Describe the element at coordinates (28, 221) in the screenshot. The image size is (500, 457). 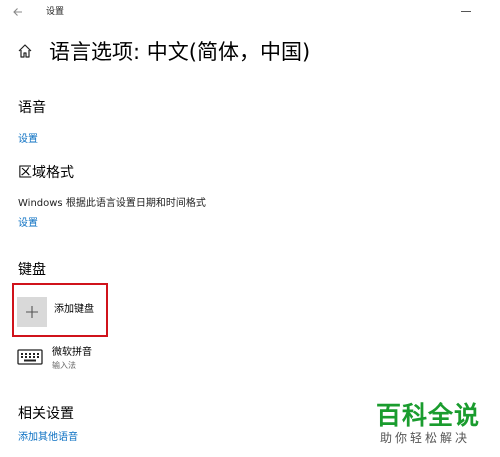
I see `region-settings-link: 设置` at that location.